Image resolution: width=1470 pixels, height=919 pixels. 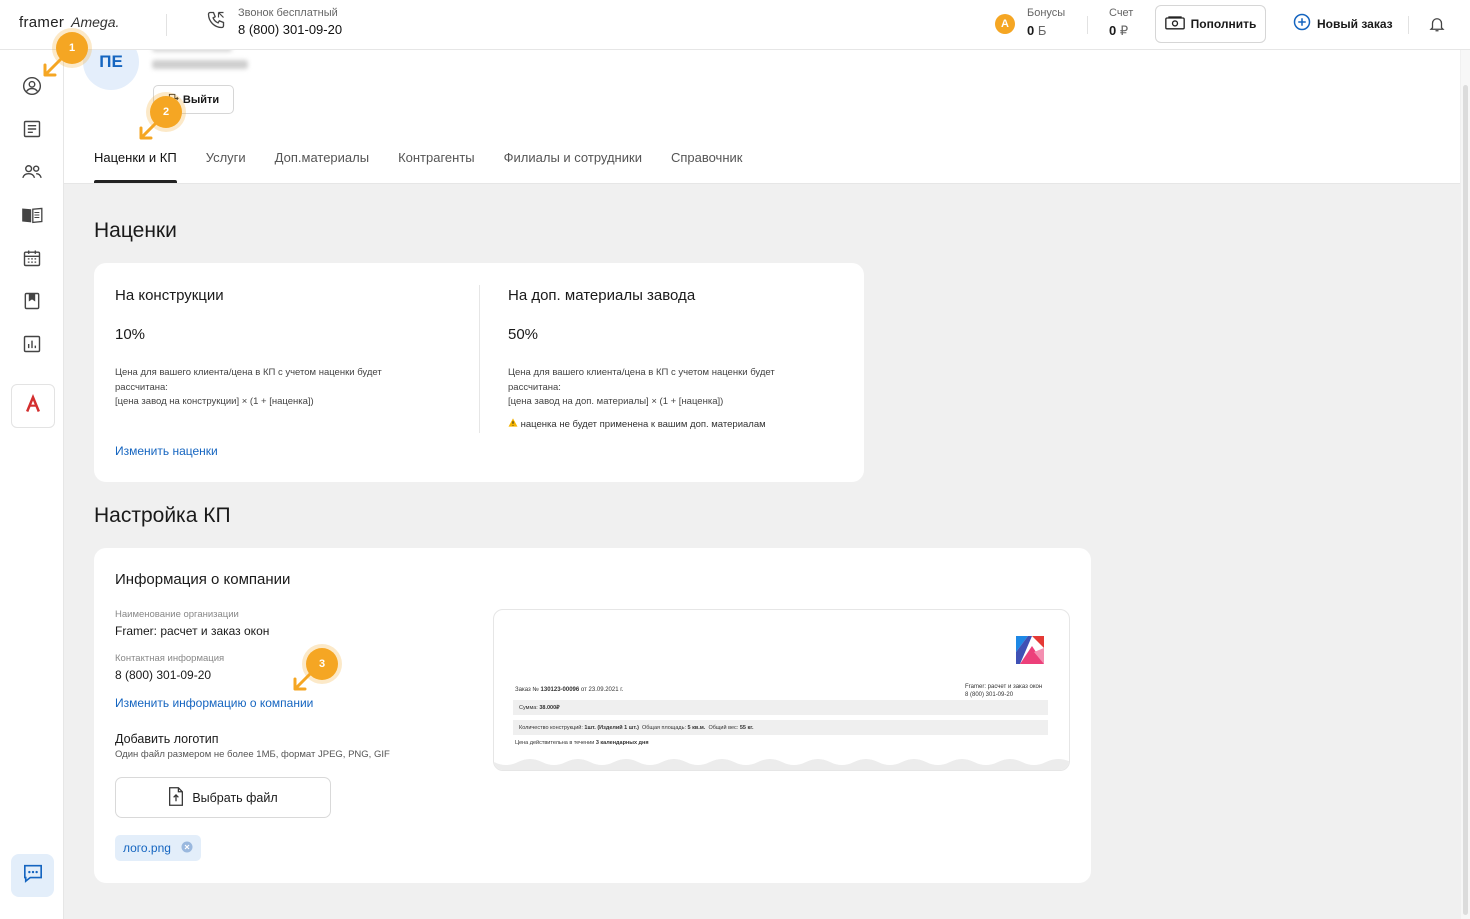 What do you see at coordinates (1223, 24) in the screenshot?
I see `topup-label: Пополнить` at bounding box center [1223, 24].